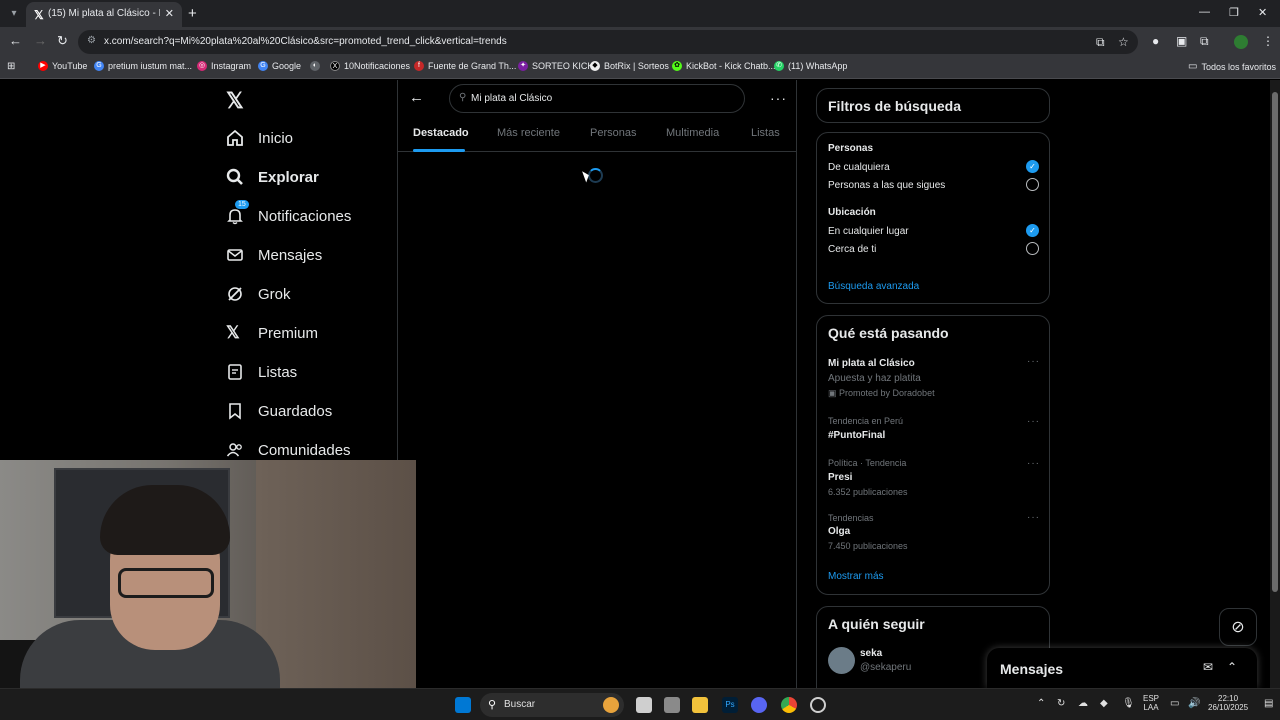  I want to click on language-indicator: ESP LAA, so click(1151, 703).